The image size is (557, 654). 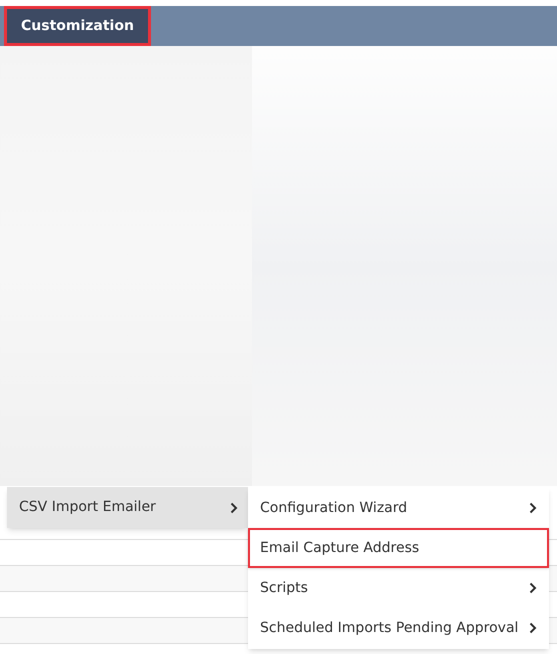 I want to click on menu-item: Scheduled Imports Pending Approval, so click(x=398, y=628).